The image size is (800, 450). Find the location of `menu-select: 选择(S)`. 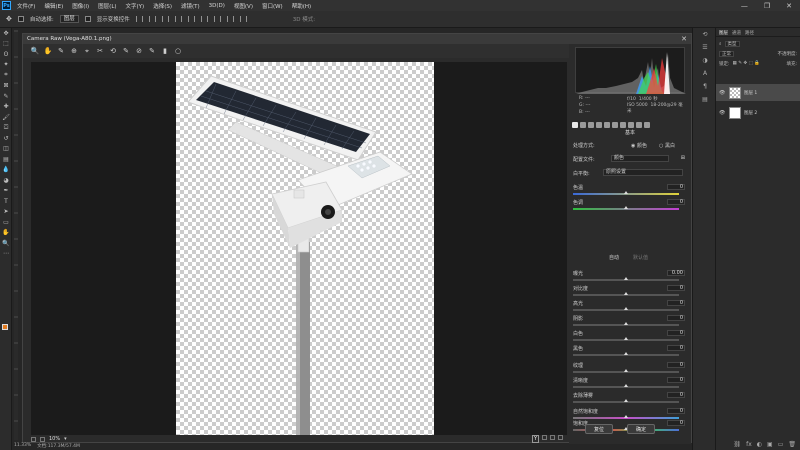

menu-select: 选择(S) is located at coordinates (162, 6).